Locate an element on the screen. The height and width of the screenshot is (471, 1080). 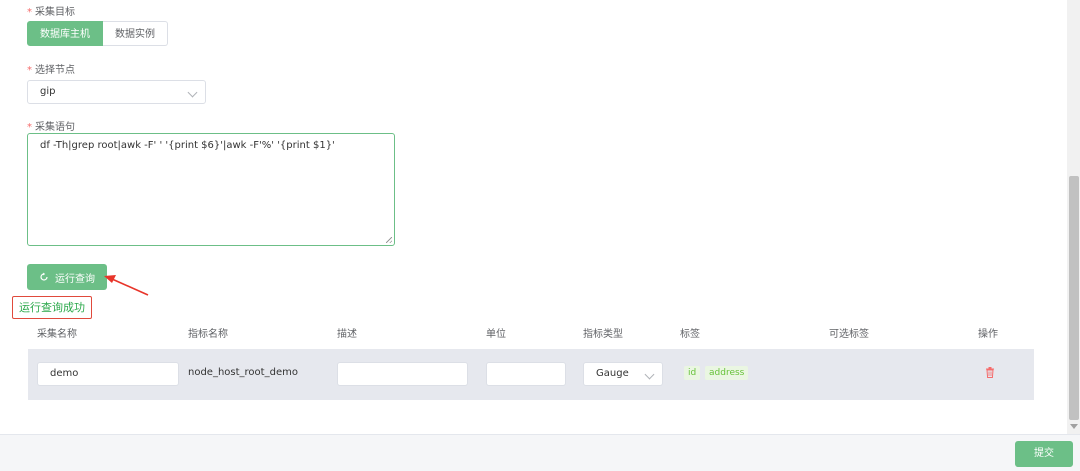
header-optional-tags: 可选标签 is located at coordinates (849, 334).